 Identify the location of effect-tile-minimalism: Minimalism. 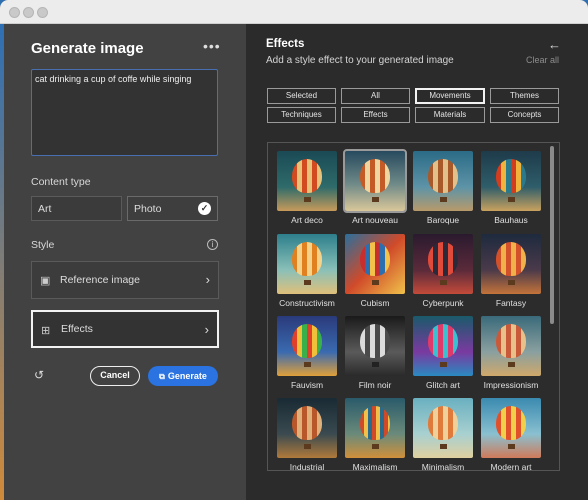
(443, 435).